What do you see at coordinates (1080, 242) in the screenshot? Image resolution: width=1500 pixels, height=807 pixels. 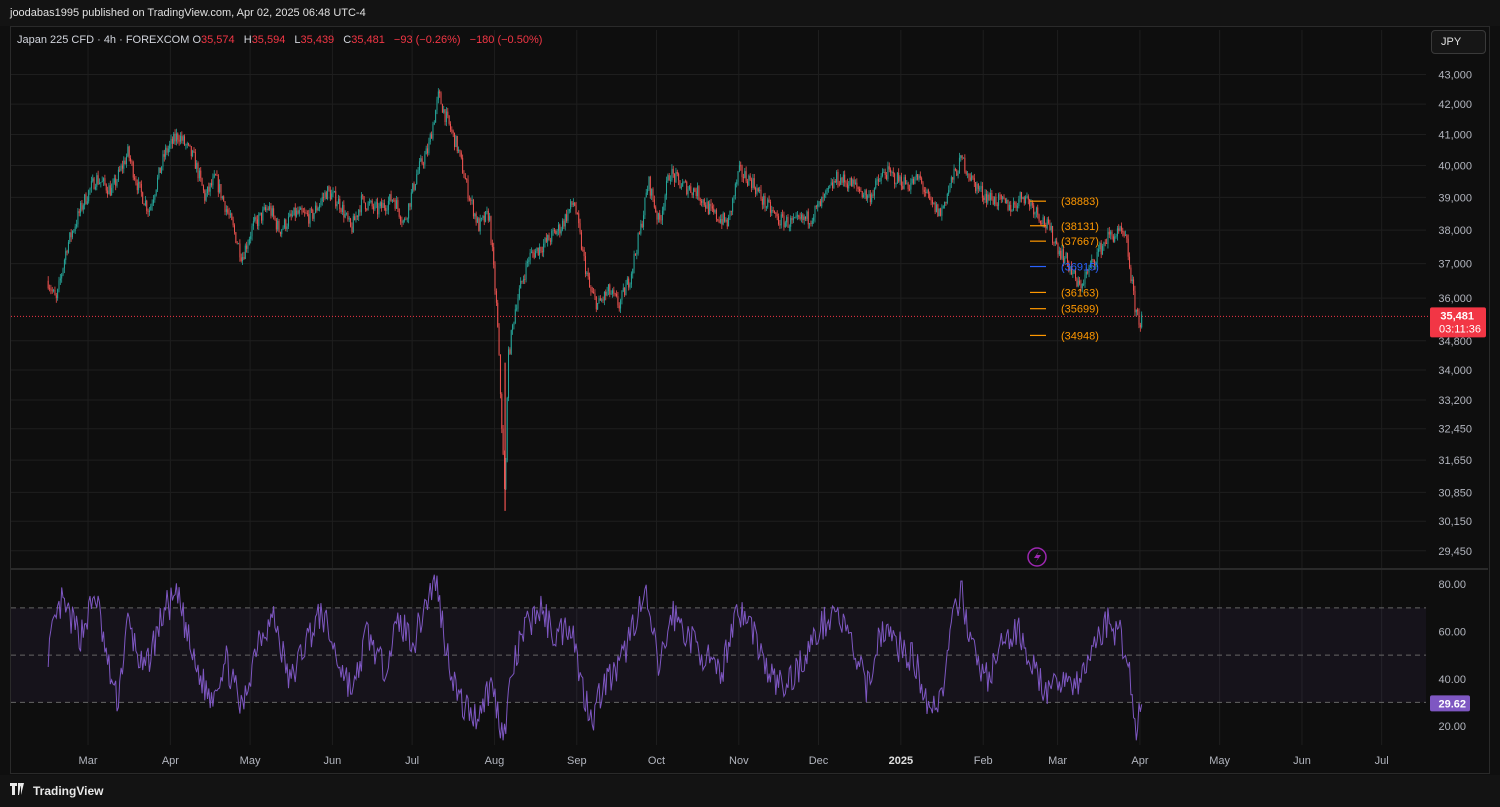 I see `level-label: (37667)` at bounding box center [1080, 242].